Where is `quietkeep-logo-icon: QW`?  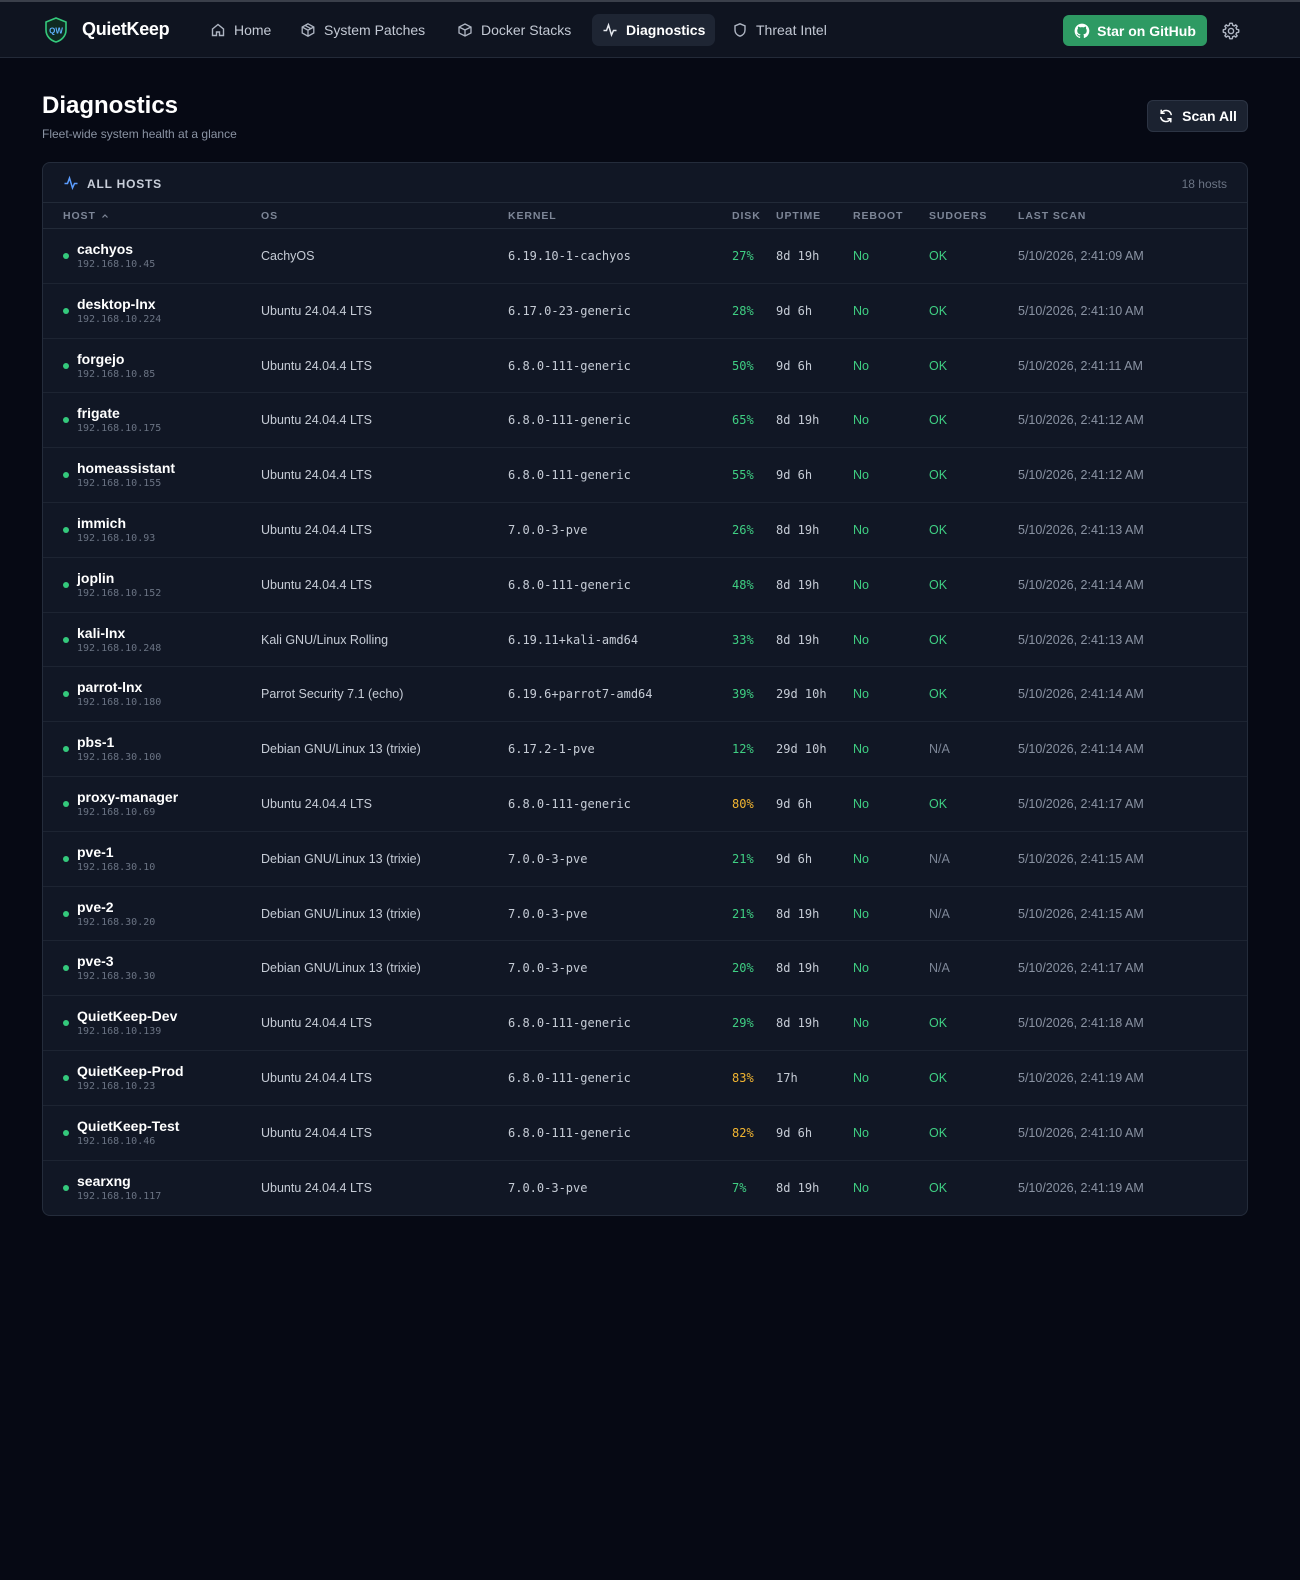
quietkeep-logo-icon: QW is located at coordinates (56, 30).